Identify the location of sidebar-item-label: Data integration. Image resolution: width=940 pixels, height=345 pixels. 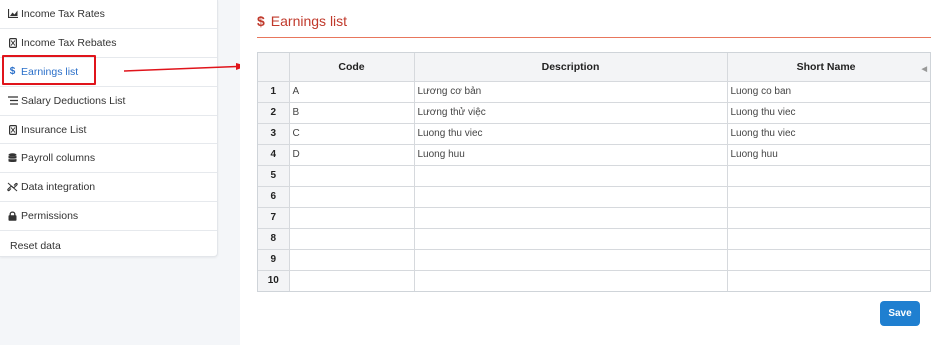
(58, 187).